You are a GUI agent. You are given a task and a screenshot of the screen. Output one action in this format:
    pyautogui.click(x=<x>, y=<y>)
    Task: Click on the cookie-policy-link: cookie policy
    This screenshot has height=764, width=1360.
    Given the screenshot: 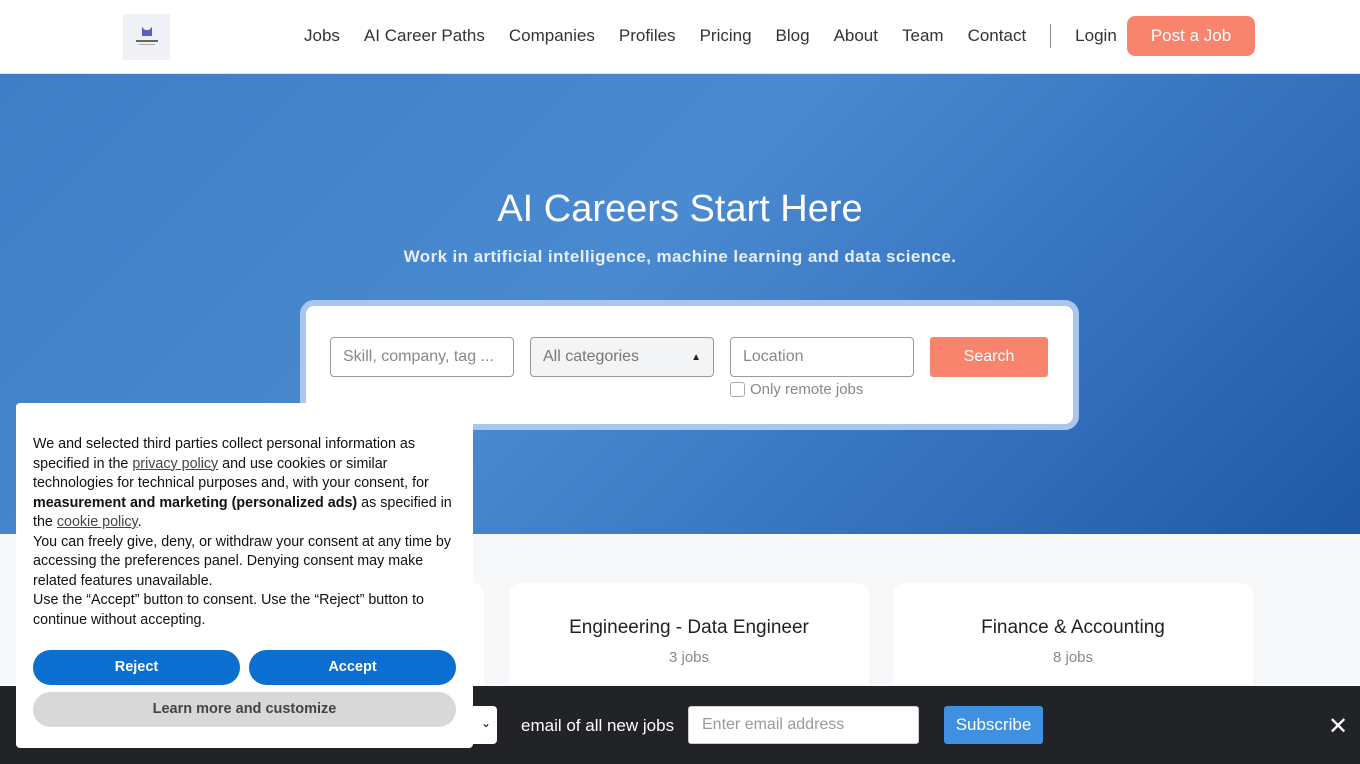 What is the action you would take?
    pyautogui.click(x=97, y=522)
    